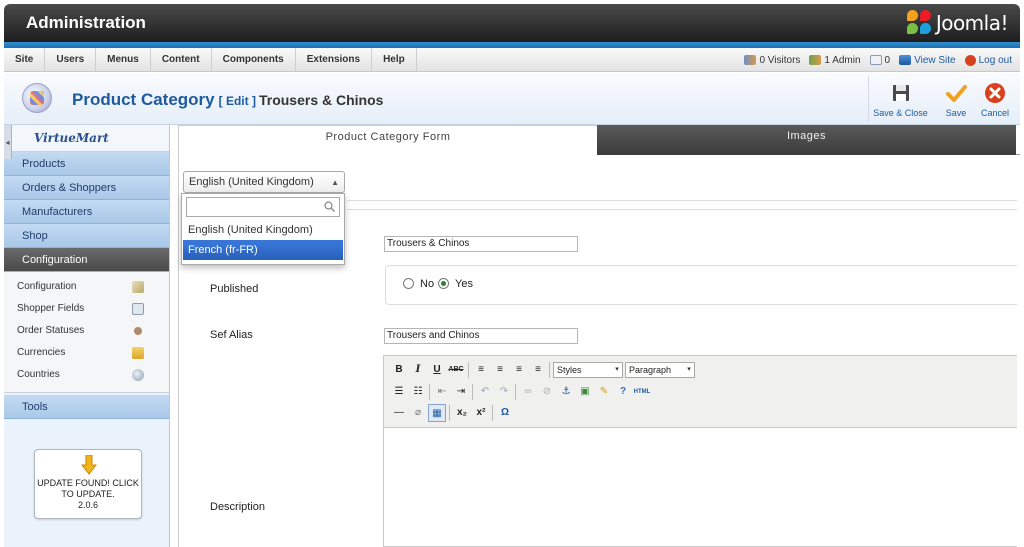 The width and height of the screenshot is (1024, 547). Describe the element at coordinates (835, 60) in the screenshot. I see `admins-status: 1 Admin` at that location.